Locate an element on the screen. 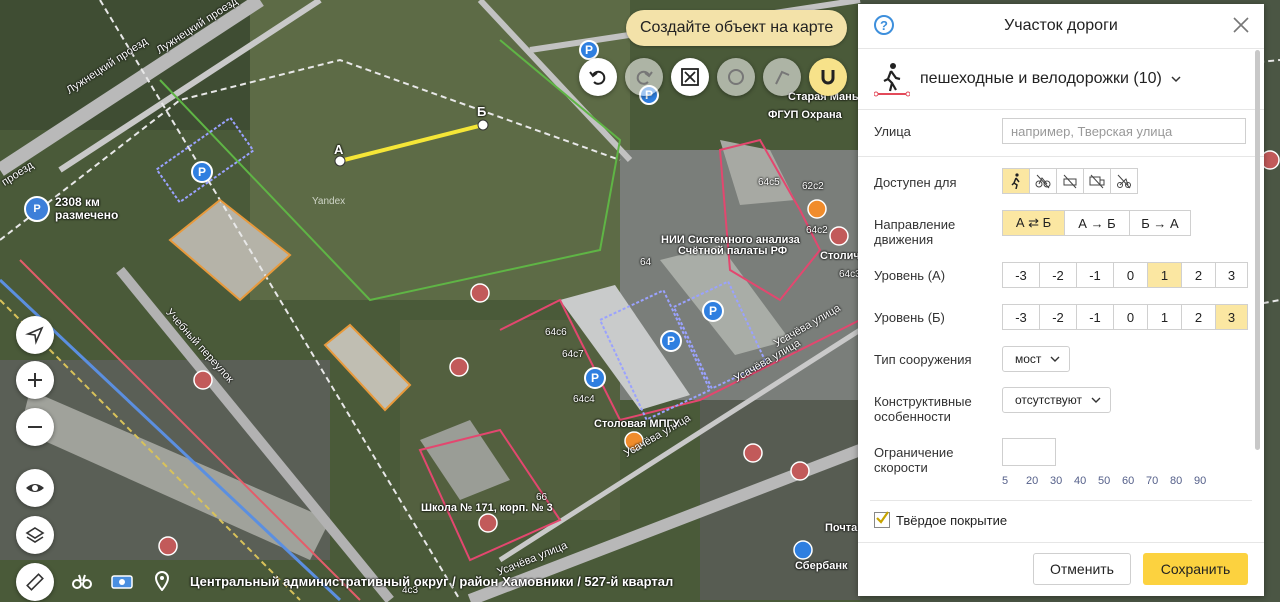 The height and width of the screenshot is (602, 1280). speed-limit-label: Ограничение скорости is located at coordinates (914, 460).